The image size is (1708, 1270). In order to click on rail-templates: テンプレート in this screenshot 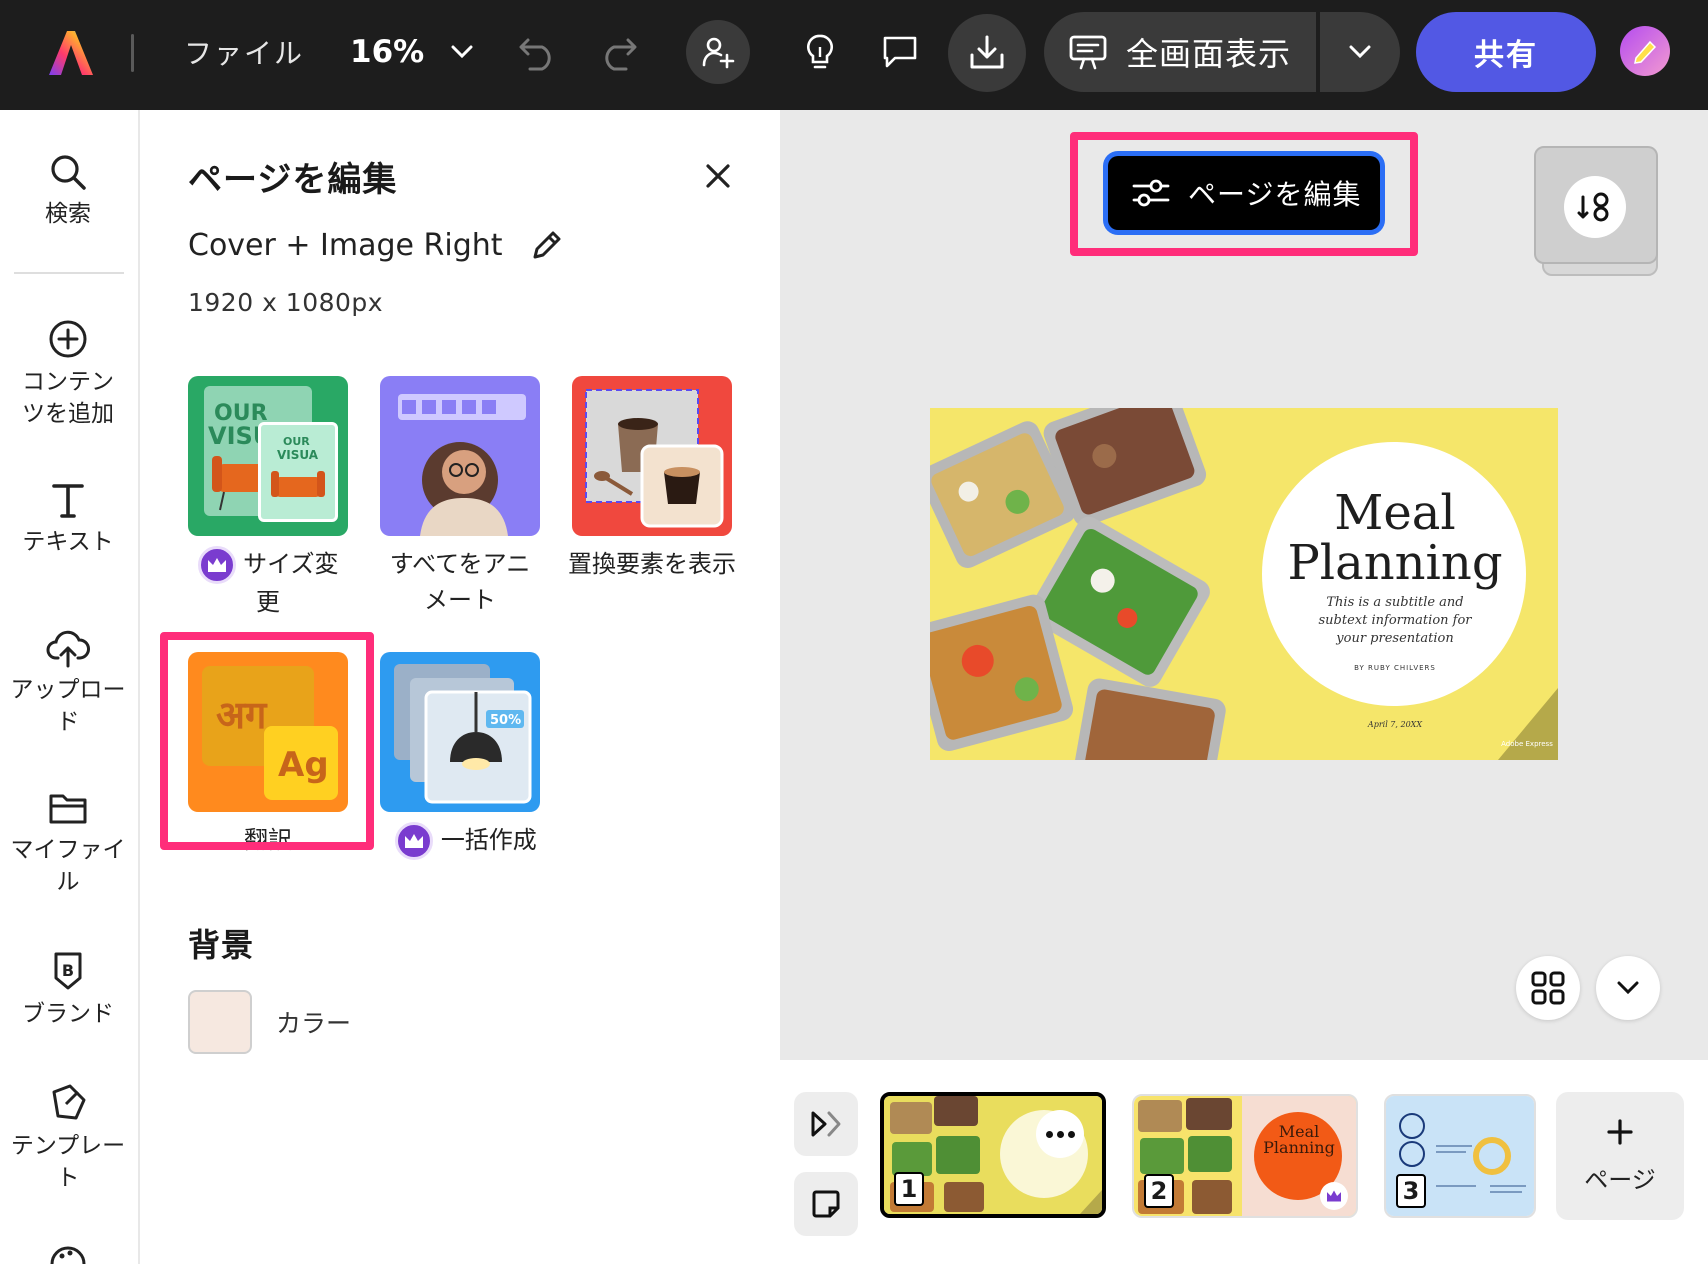, I will do `click(68, 1138)`.